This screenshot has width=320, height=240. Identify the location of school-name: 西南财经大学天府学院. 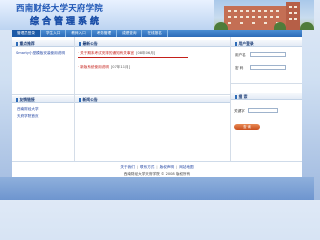
(60, 9).